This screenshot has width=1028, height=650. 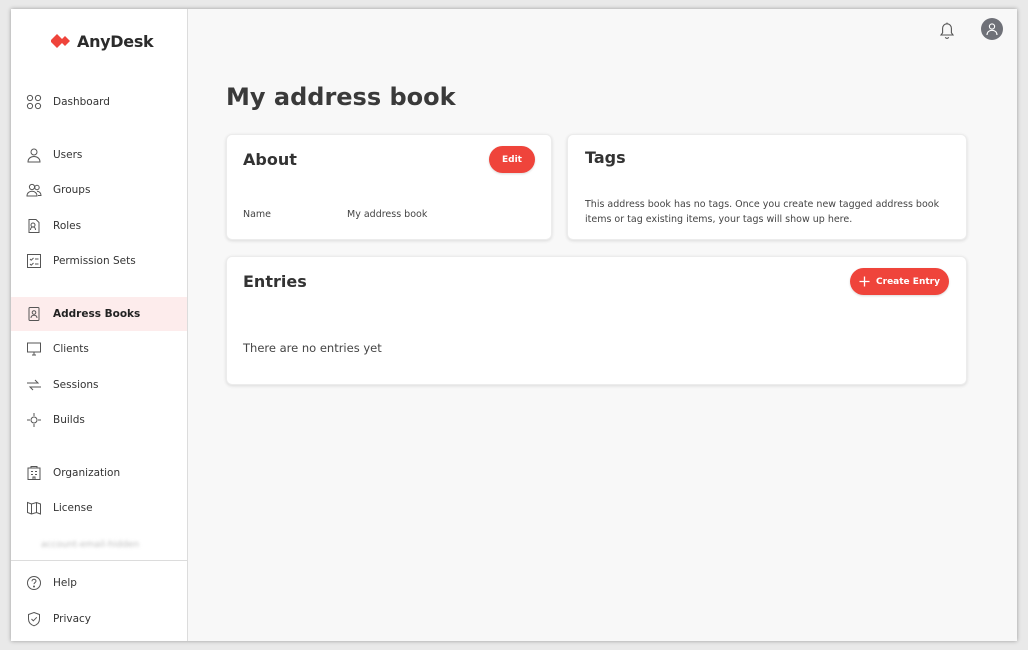 I want to click on sidebar-item-address-books: Address Books, so click(x=99, y=314).